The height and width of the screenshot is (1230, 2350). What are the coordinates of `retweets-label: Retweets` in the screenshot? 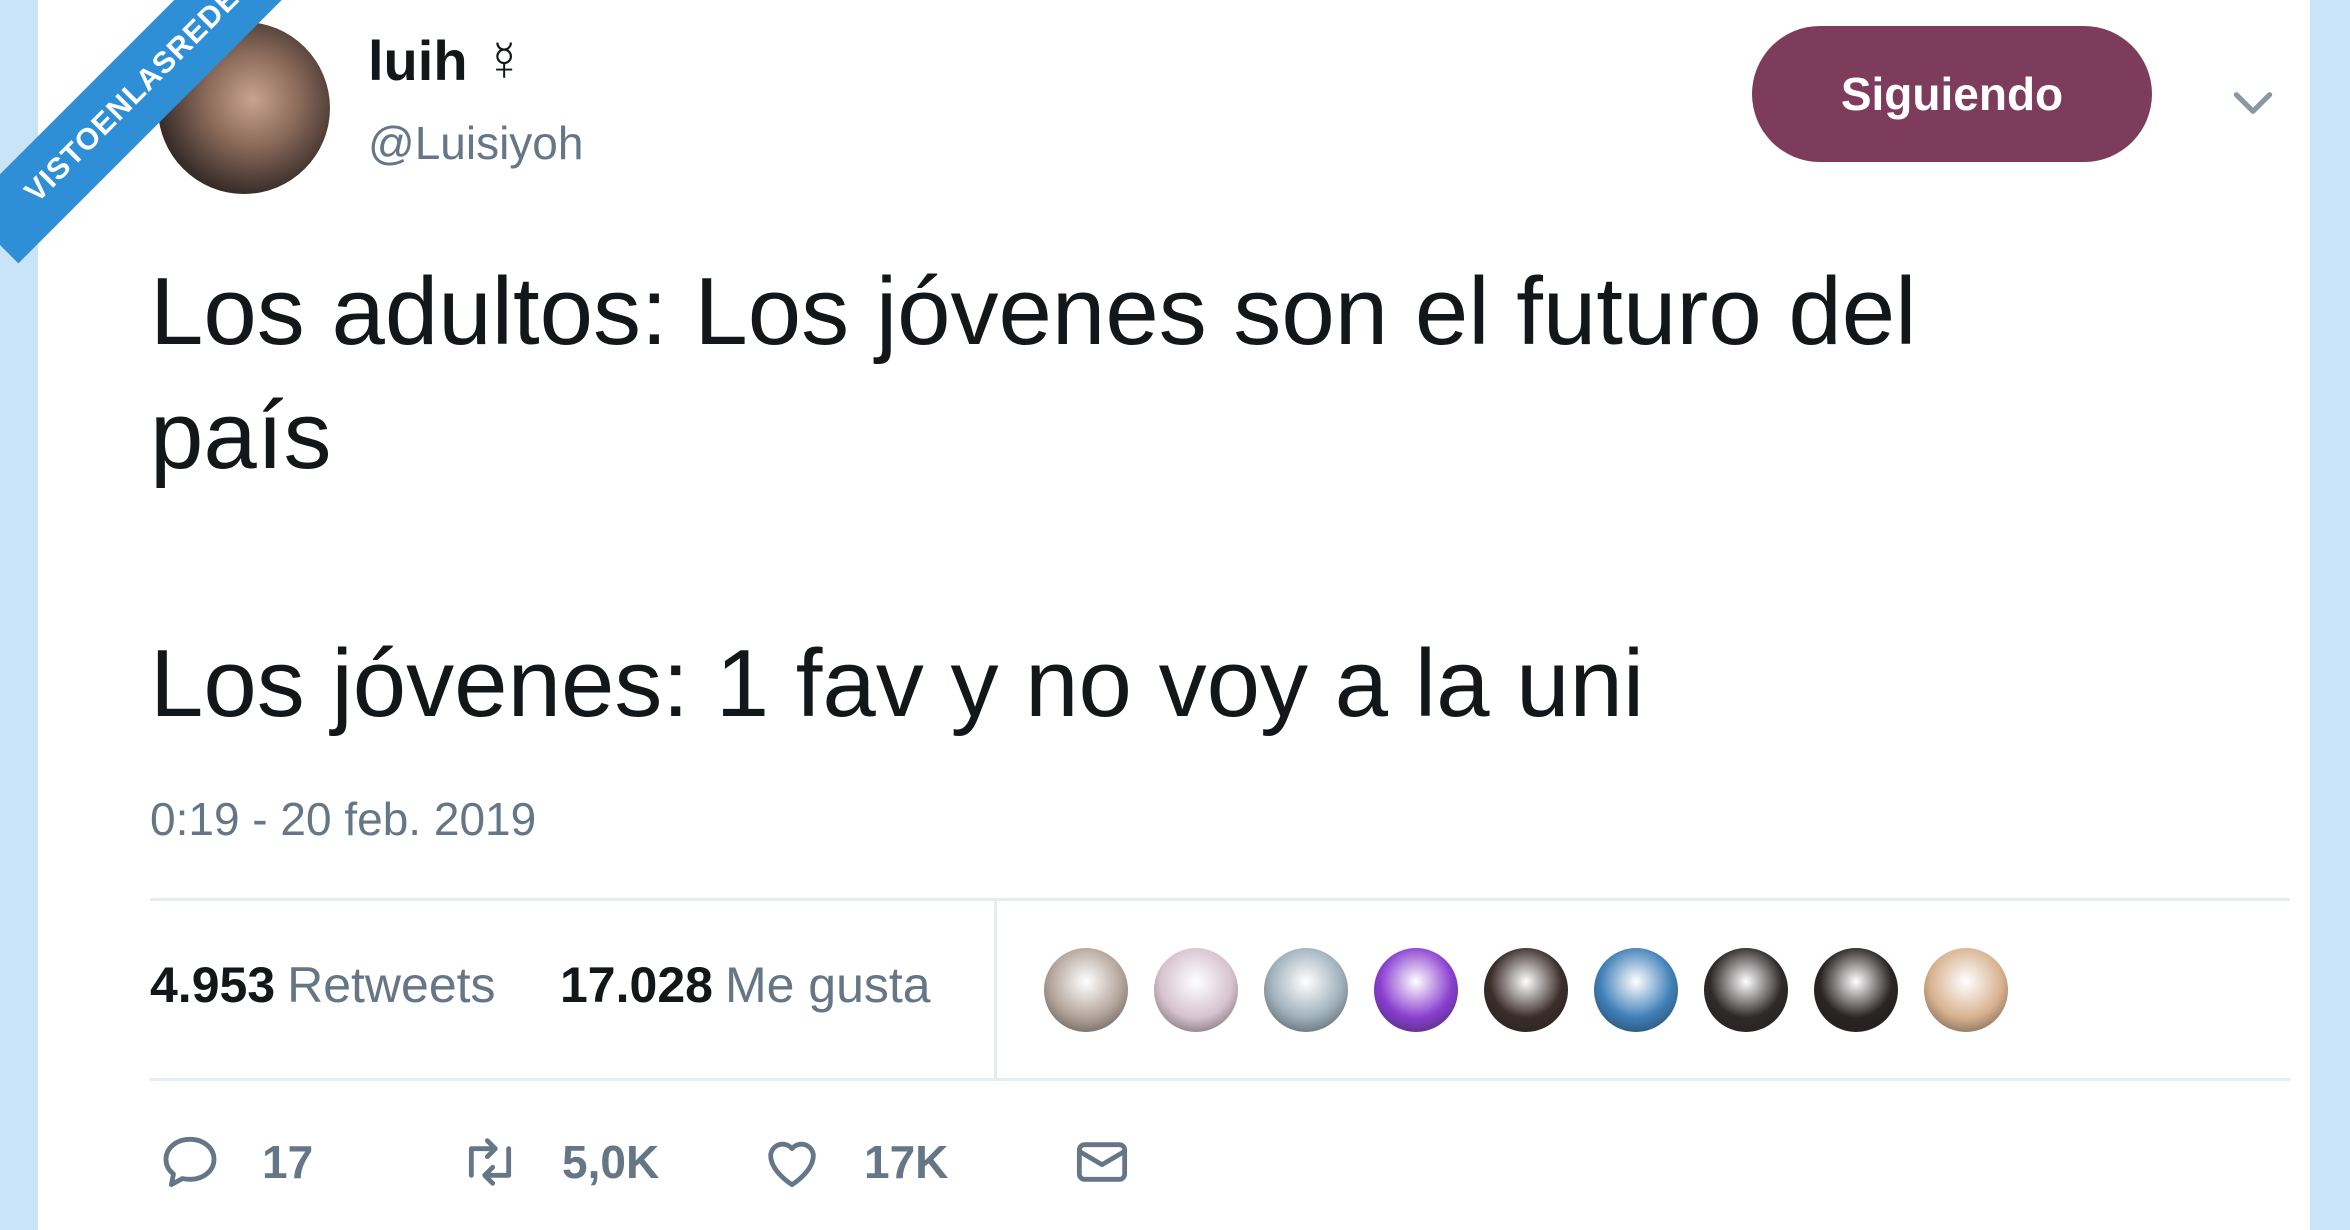 It's located at (391, 985).